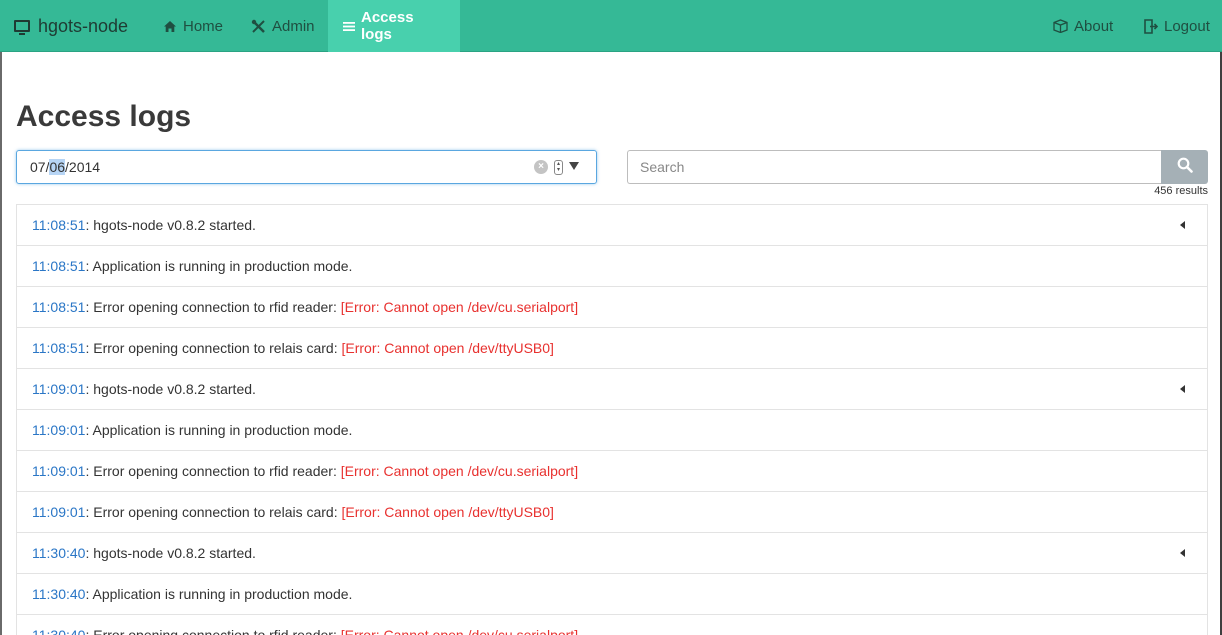 This screenshot has width=1222, height=635. I want to click on nav-logout: Logout, so click(1175, 26).